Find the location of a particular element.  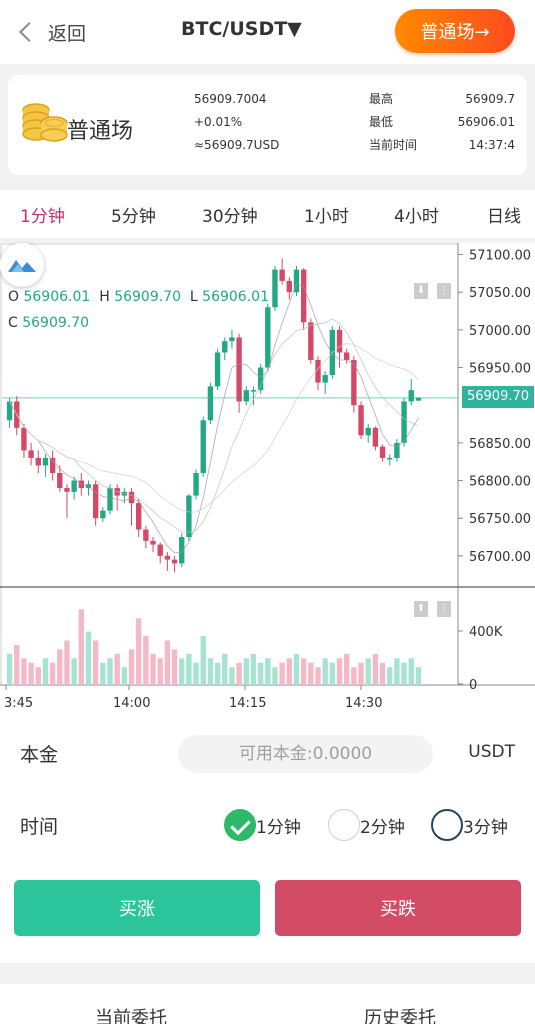

tab-1h: 1小时 is located at coordinates (326, 214).